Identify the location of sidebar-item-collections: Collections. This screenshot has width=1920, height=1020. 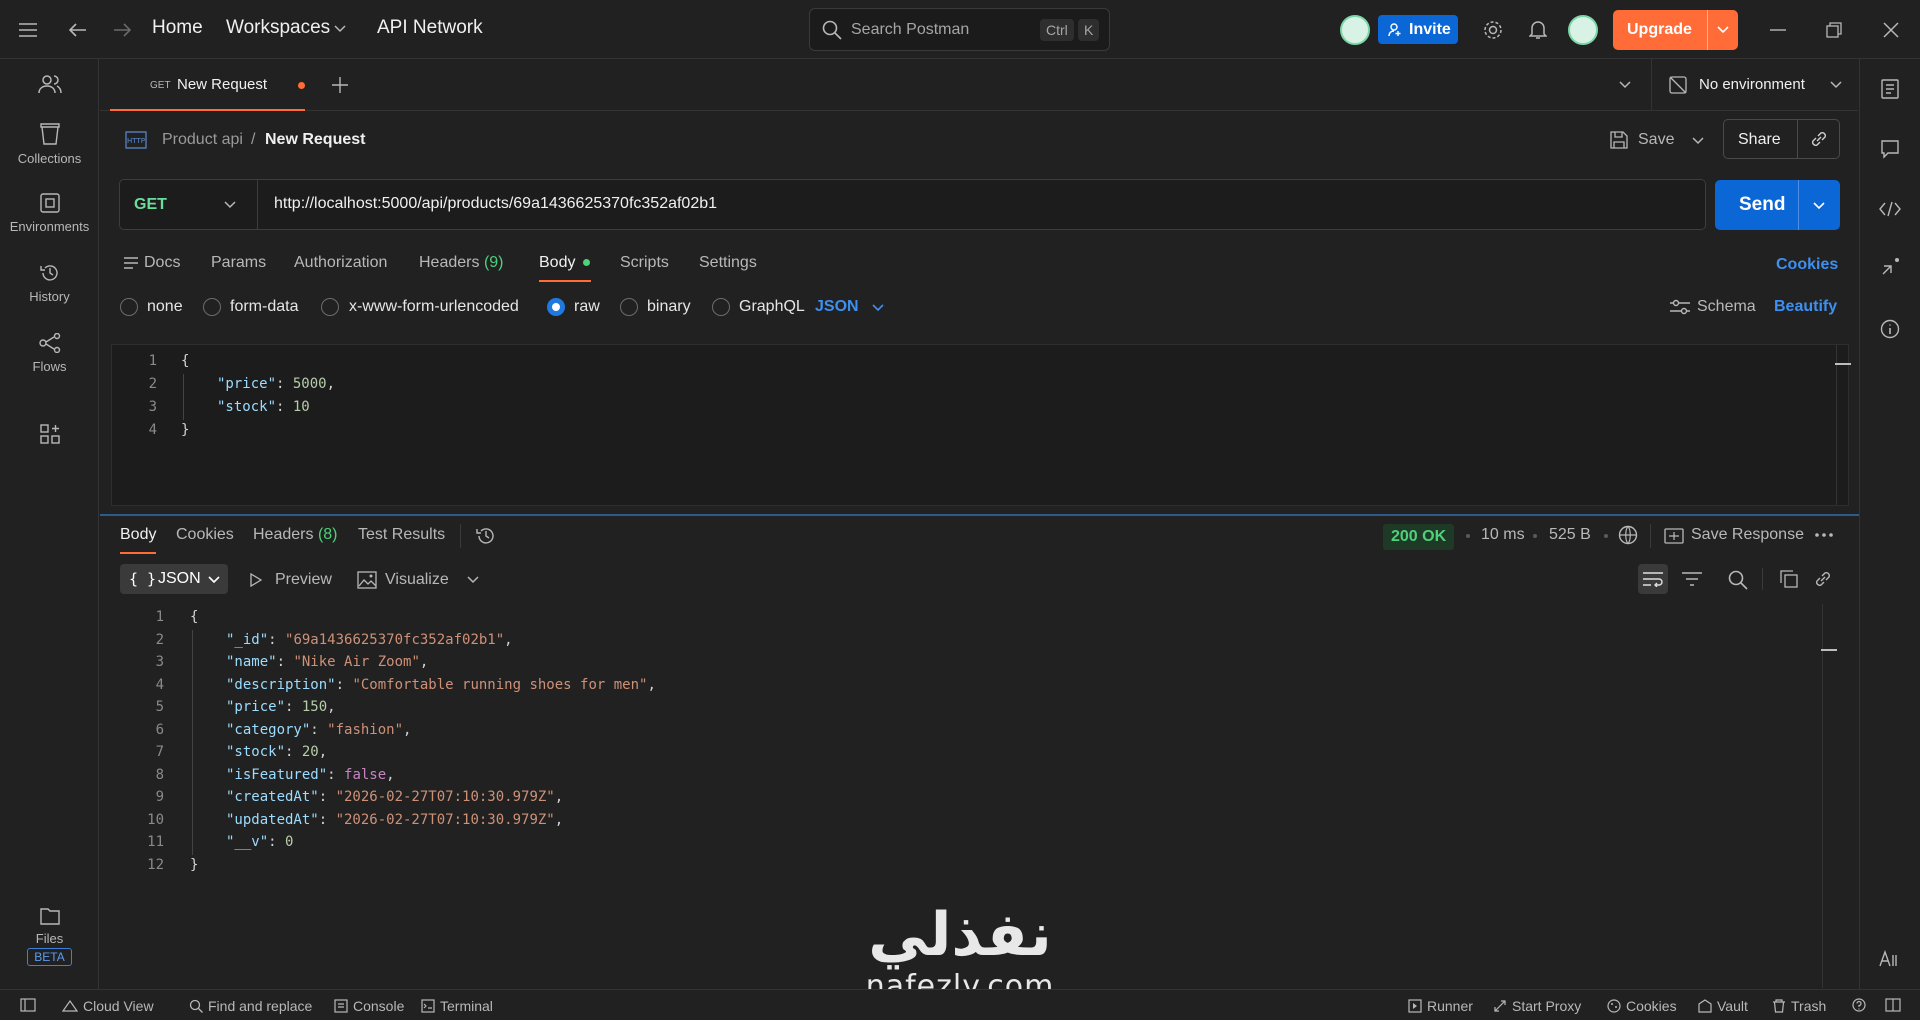
(49, 144).